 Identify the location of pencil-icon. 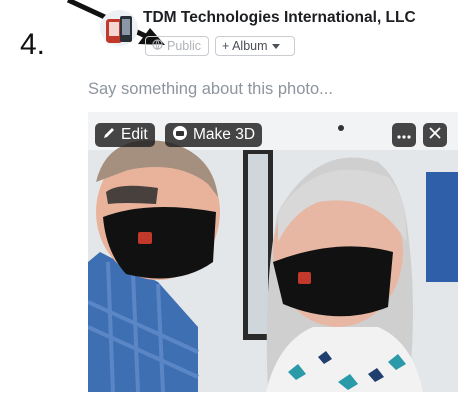
(109, 135).